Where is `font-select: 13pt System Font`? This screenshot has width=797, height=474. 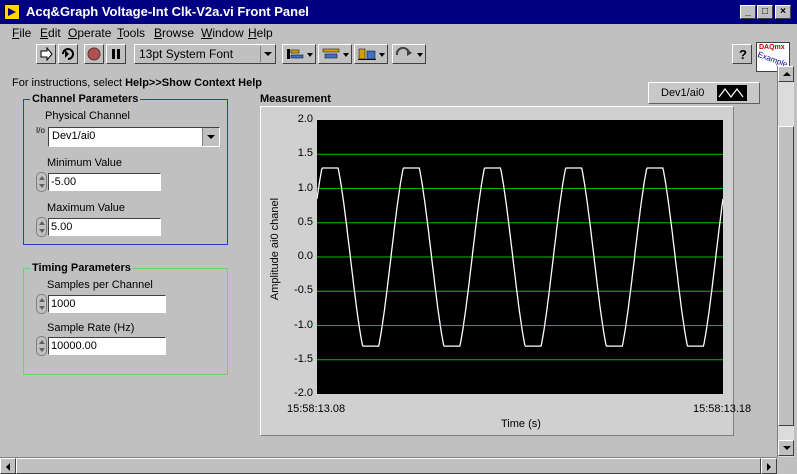 font-select: 13pt System Font is located at coordinates (205, 54).